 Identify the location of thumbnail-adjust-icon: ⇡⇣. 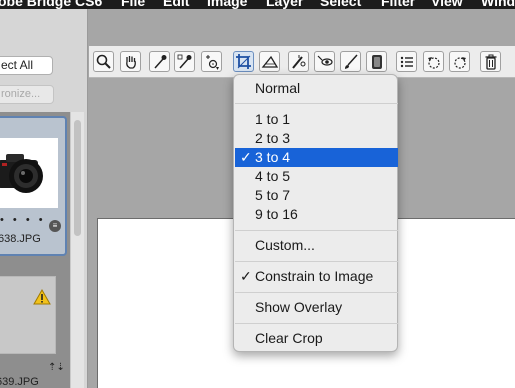
(56, 367).